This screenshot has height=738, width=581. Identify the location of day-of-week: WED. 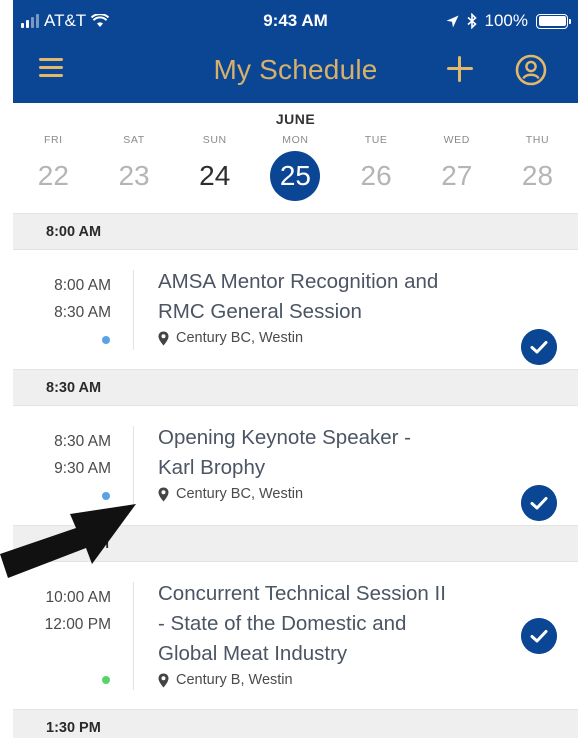
(456, 140).